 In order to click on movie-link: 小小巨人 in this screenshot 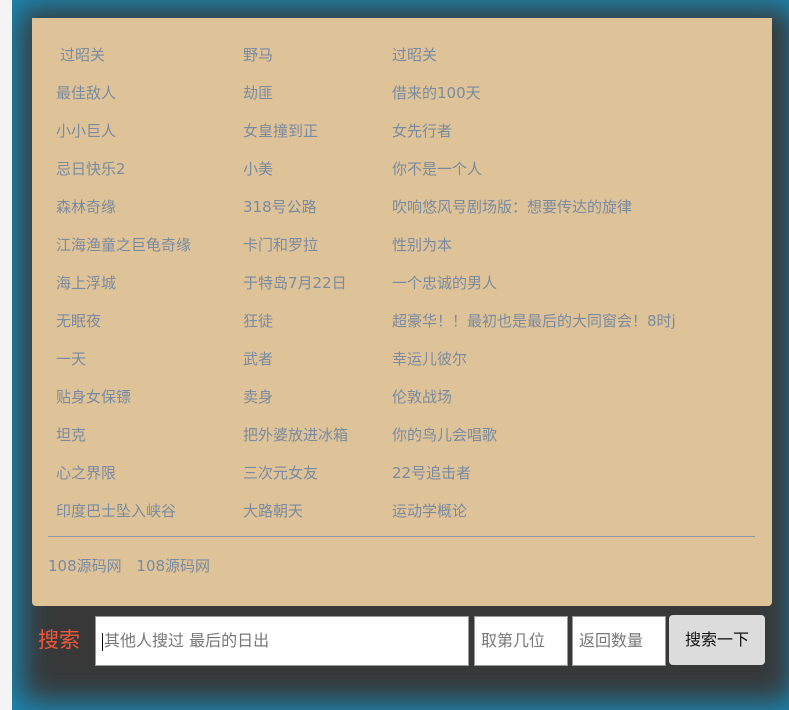, I will do `click(86, 130)`.